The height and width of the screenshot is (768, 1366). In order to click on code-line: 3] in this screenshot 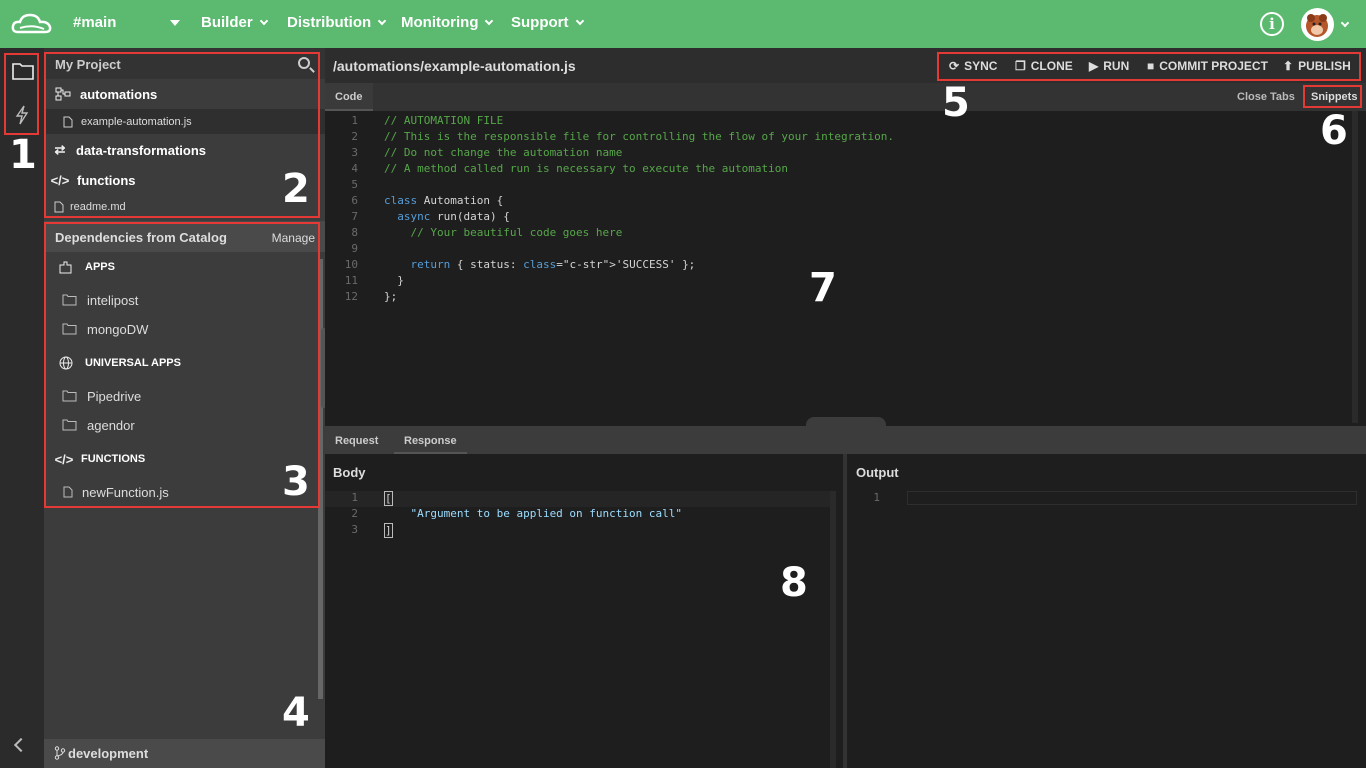, I will do `click(372, 530)`.